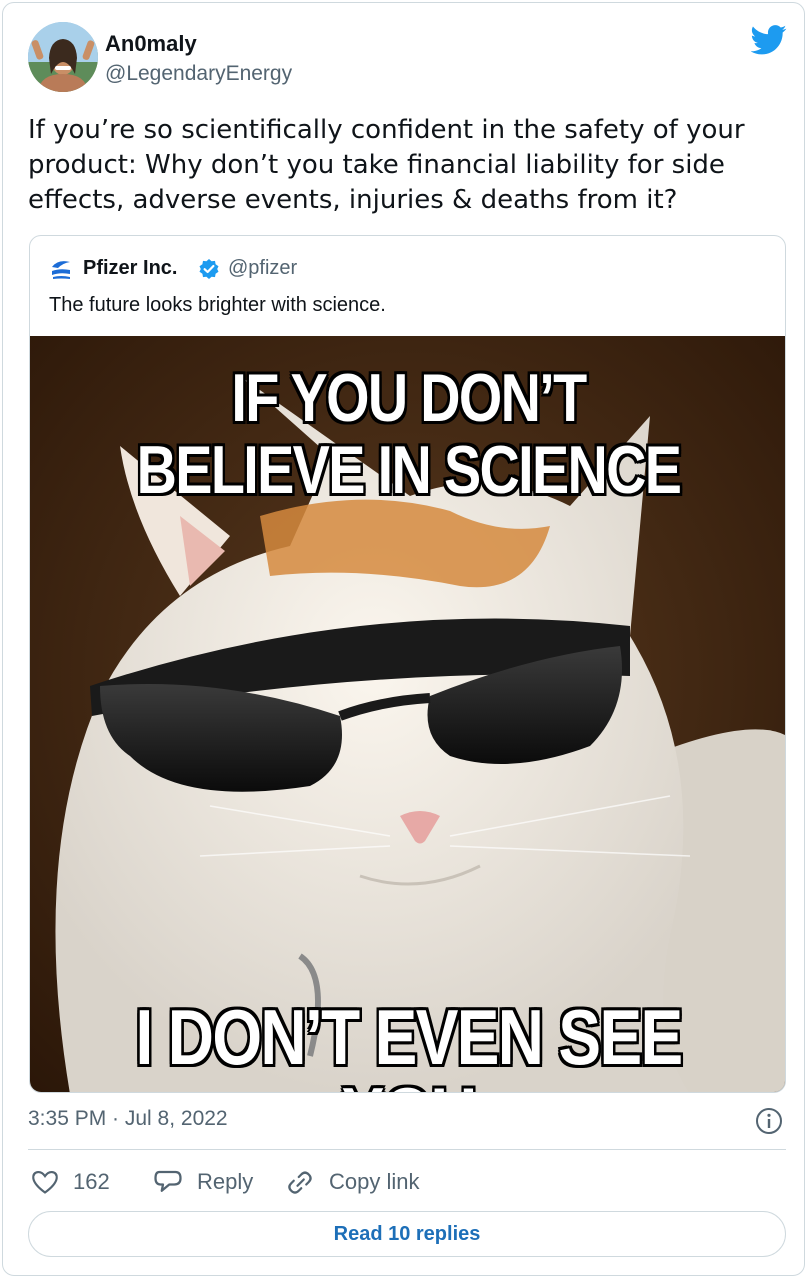 Image resolution: width=809 pixels, height=1280 pixels. Describe the element at coordinates (91, 1181) in the screenshot. I see `like-count: 162` at that location.